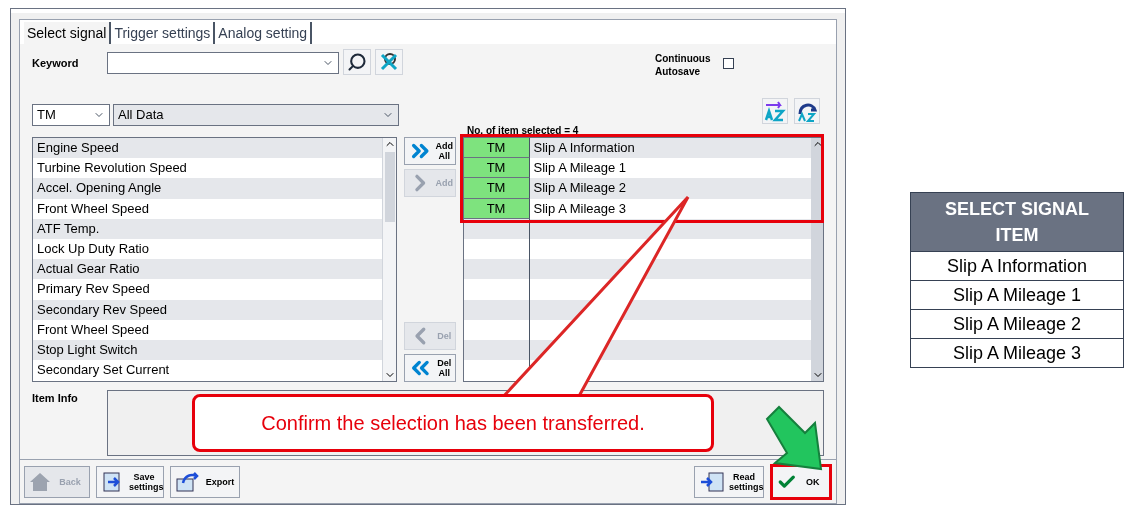 This screenshot has height=505, width=1125. I want to click on transfer-button: Add All, so click(429, 151).